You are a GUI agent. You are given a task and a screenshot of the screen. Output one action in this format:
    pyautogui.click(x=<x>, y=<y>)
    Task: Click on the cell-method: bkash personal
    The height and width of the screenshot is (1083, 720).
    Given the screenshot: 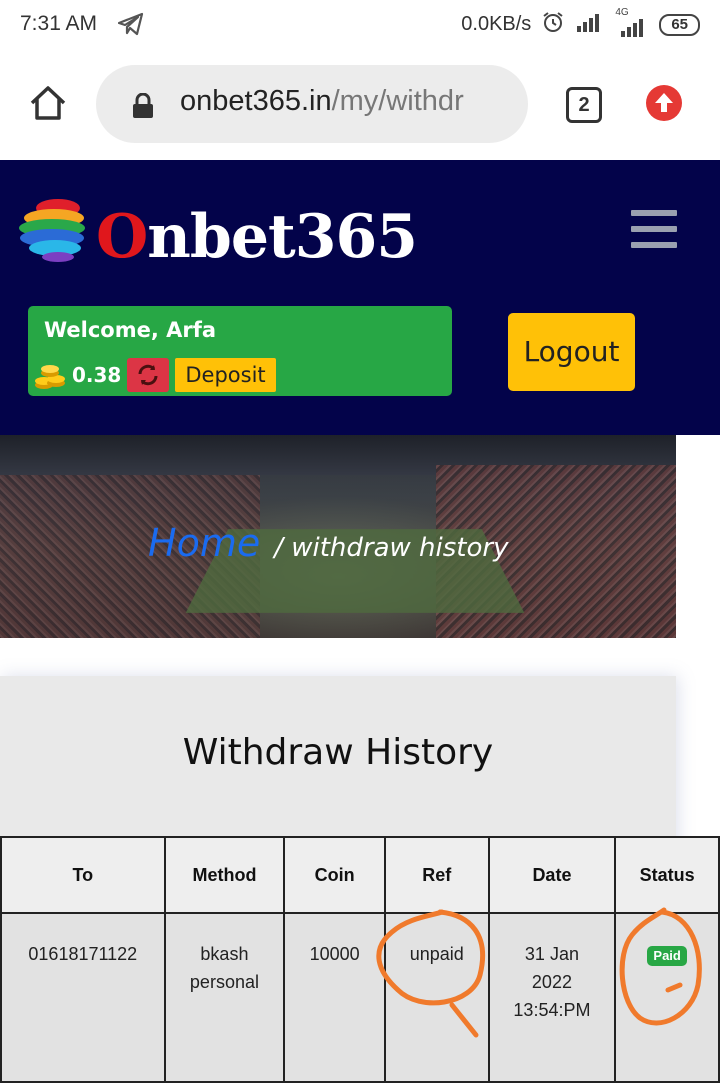 What is the action you would take?
    pyautogui.click(x=224, y=997)
    